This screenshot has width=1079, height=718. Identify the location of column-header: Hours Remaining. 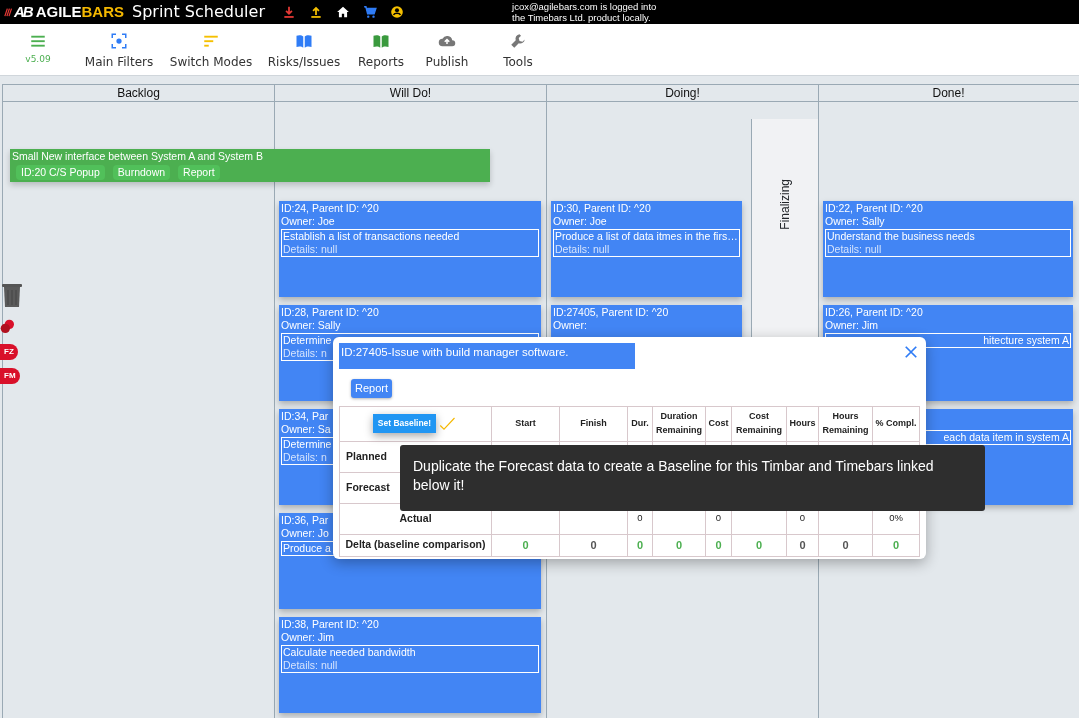
(845, 423).